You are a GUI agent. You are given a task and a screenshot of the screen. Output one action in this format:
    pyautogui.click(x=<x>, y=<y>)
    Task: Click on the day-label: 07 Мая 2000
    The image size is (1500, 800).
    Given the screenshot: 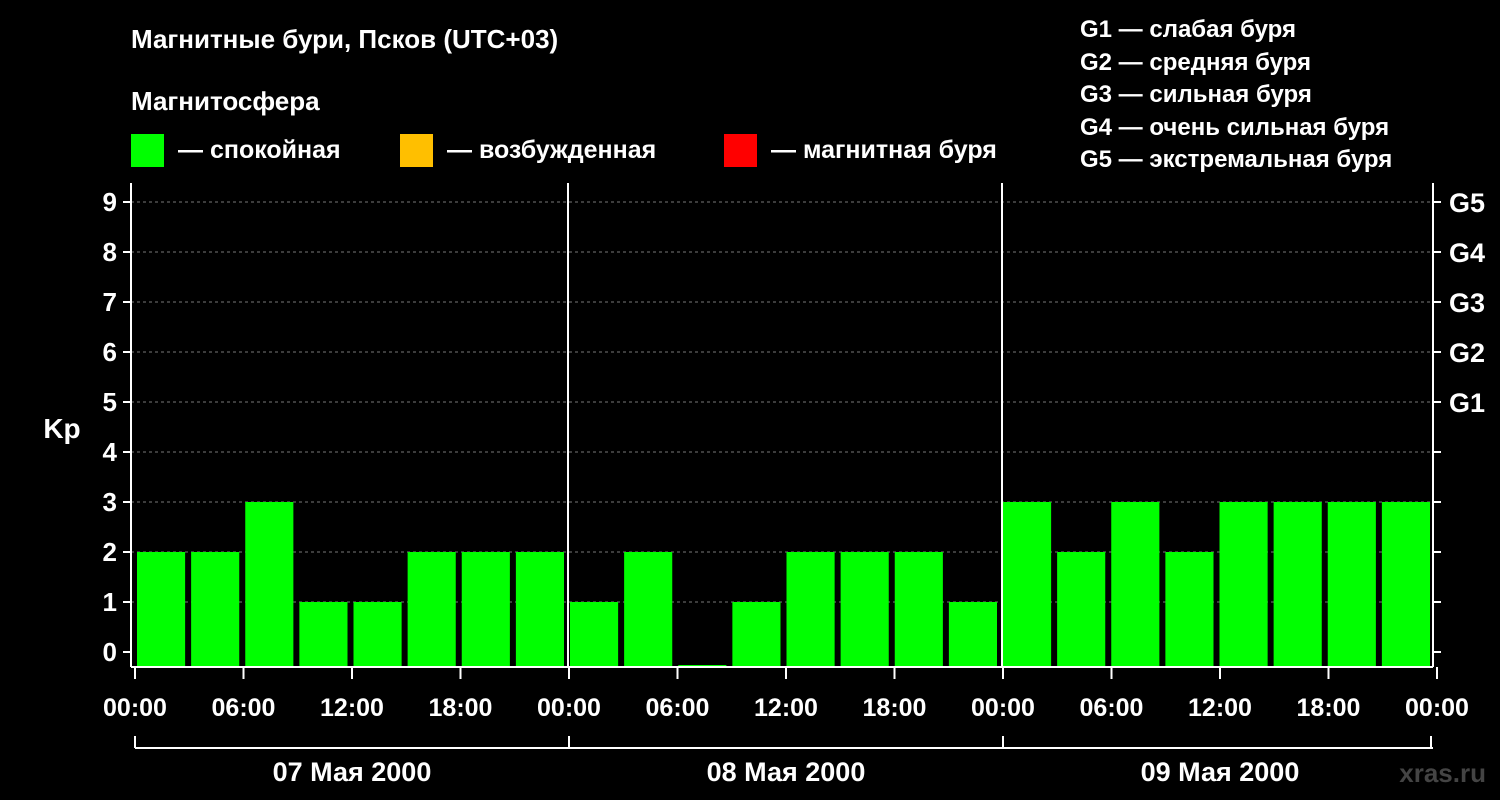 What is the action you would take?
    pyautogui.click(x=352, y=772)
    